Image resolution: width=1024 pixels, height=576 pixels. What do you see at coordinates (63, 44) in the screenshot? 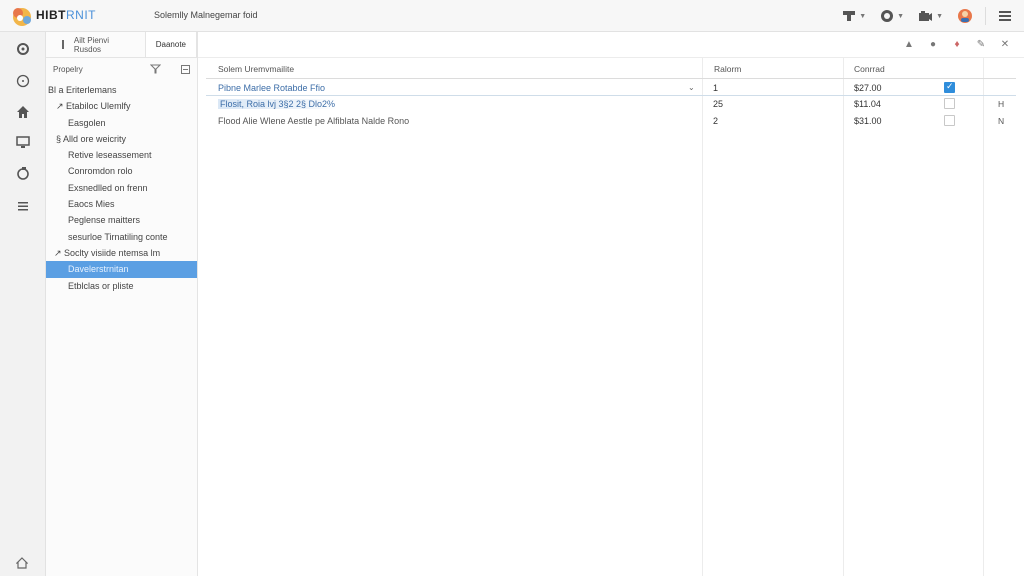
I see `tab-marker-icon` at bounding box center [63, 44].